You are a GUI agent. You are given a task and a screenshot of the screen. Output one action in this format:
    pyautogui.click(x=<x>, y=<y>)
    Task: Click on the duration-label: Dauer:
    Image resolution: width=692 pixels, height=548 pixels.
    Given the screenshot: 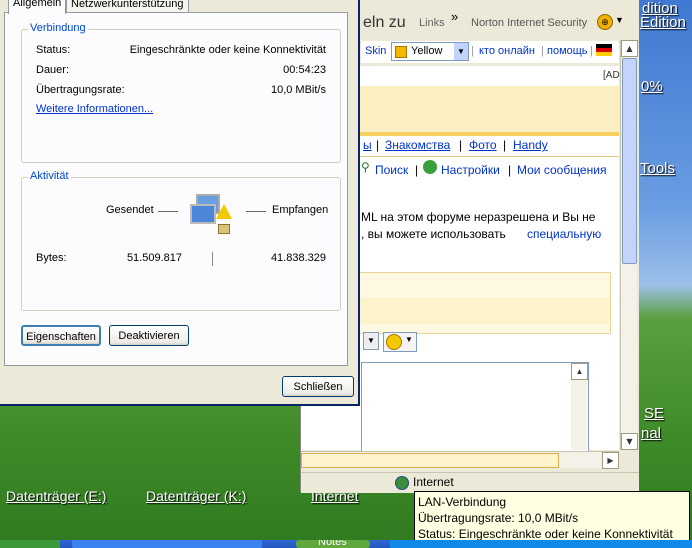 What is the action you would take?
    pyautogui.click(x=53, y=70)
    